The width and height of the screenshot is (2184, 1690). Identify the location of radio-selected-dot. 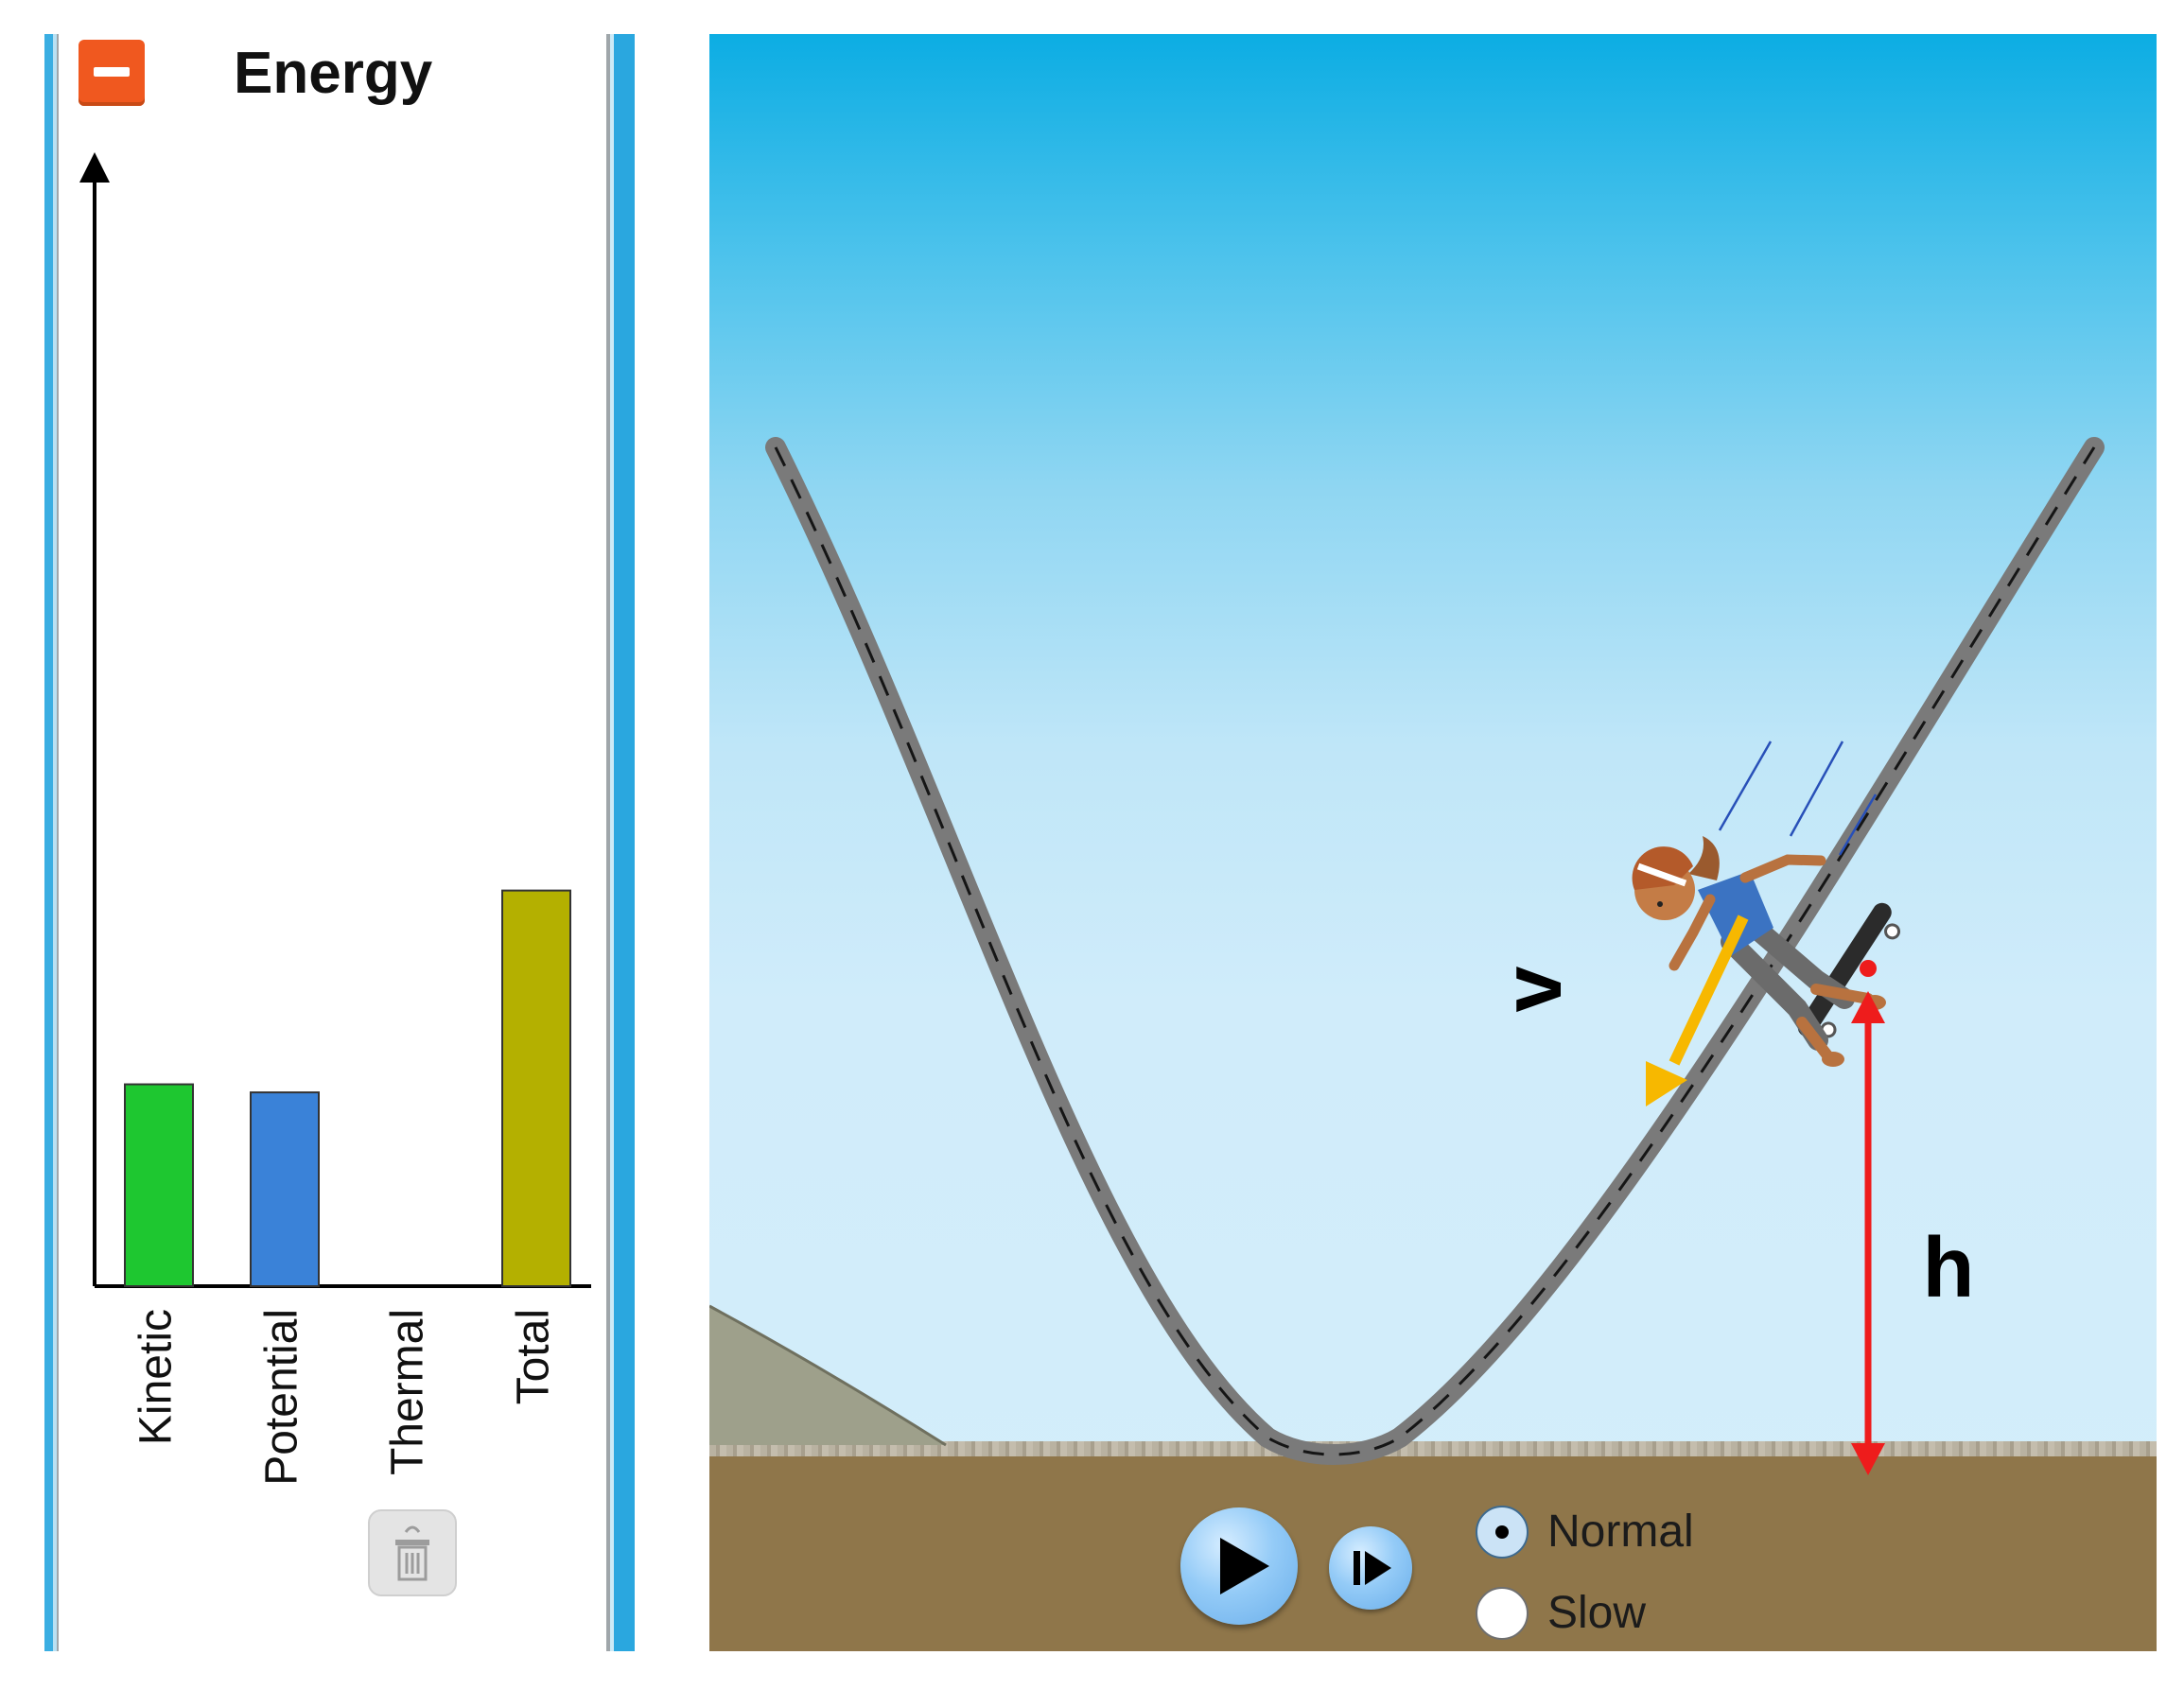
(1502, 1532).